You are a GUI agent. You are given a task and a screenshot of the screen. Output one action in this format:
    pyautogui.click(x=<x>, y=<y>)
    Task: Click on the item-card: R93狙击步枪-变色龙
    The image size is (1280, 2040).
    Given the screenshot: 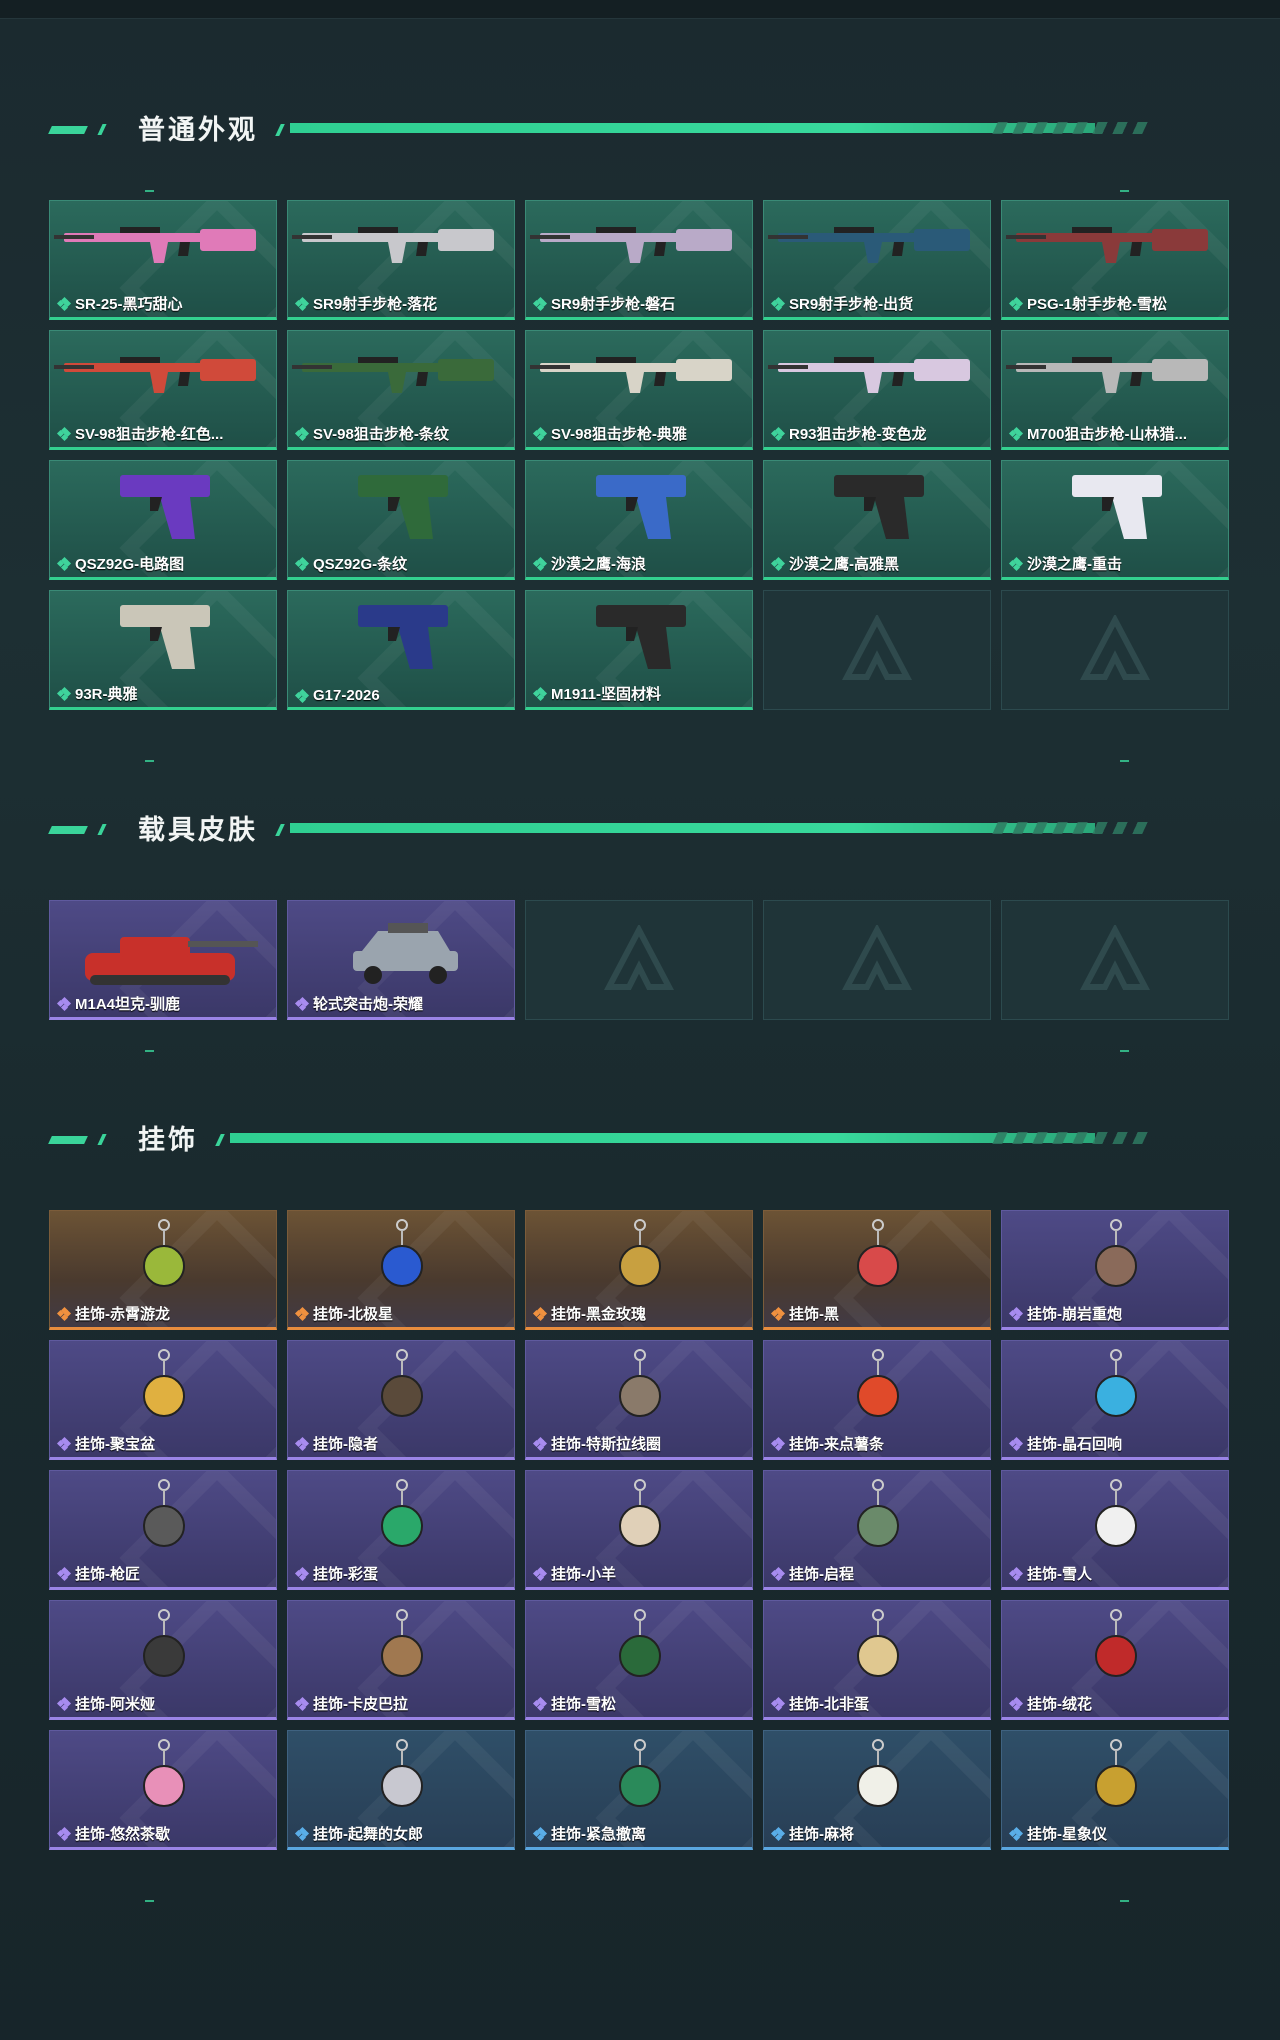 What is the action you would take?
    pyautogui.click(x=877, y=390)
    